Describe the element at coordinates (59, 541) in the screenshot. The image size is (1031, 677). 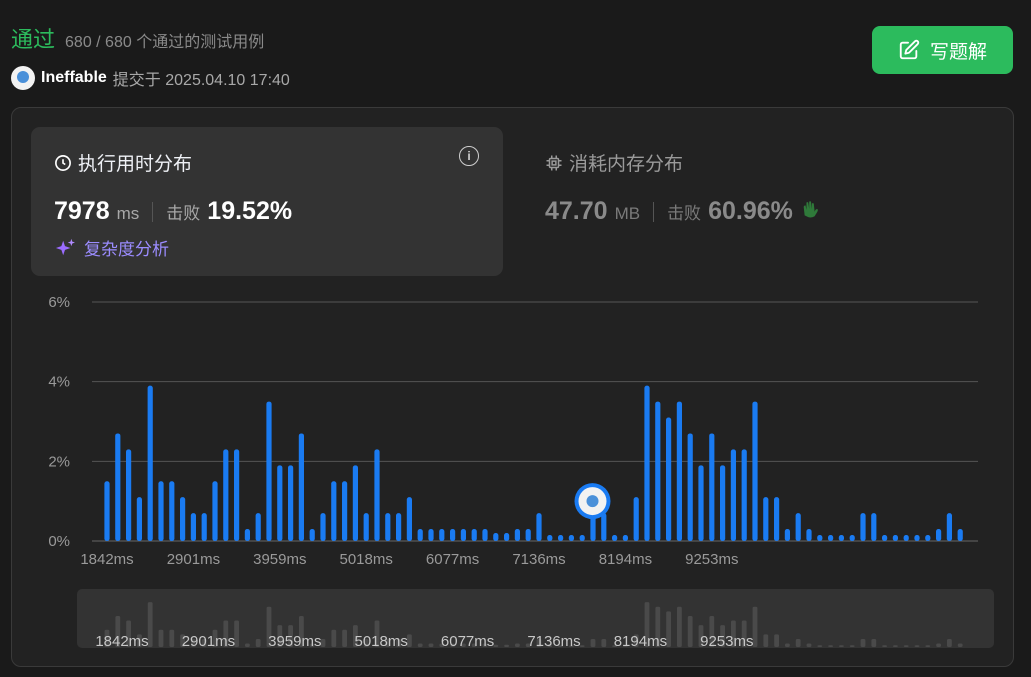
I see `y-tick-label: 0%` at that location.